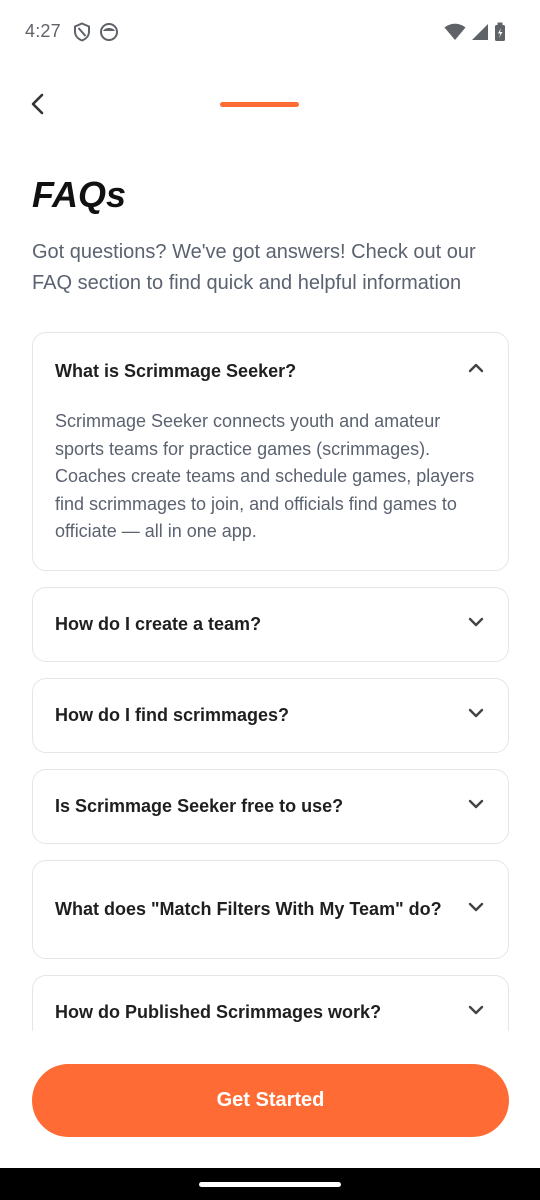 This screenshot has width=540, height=1200. I want to click on faq-question-row: How do Published Scrimmages work?, so click(270, 1004).